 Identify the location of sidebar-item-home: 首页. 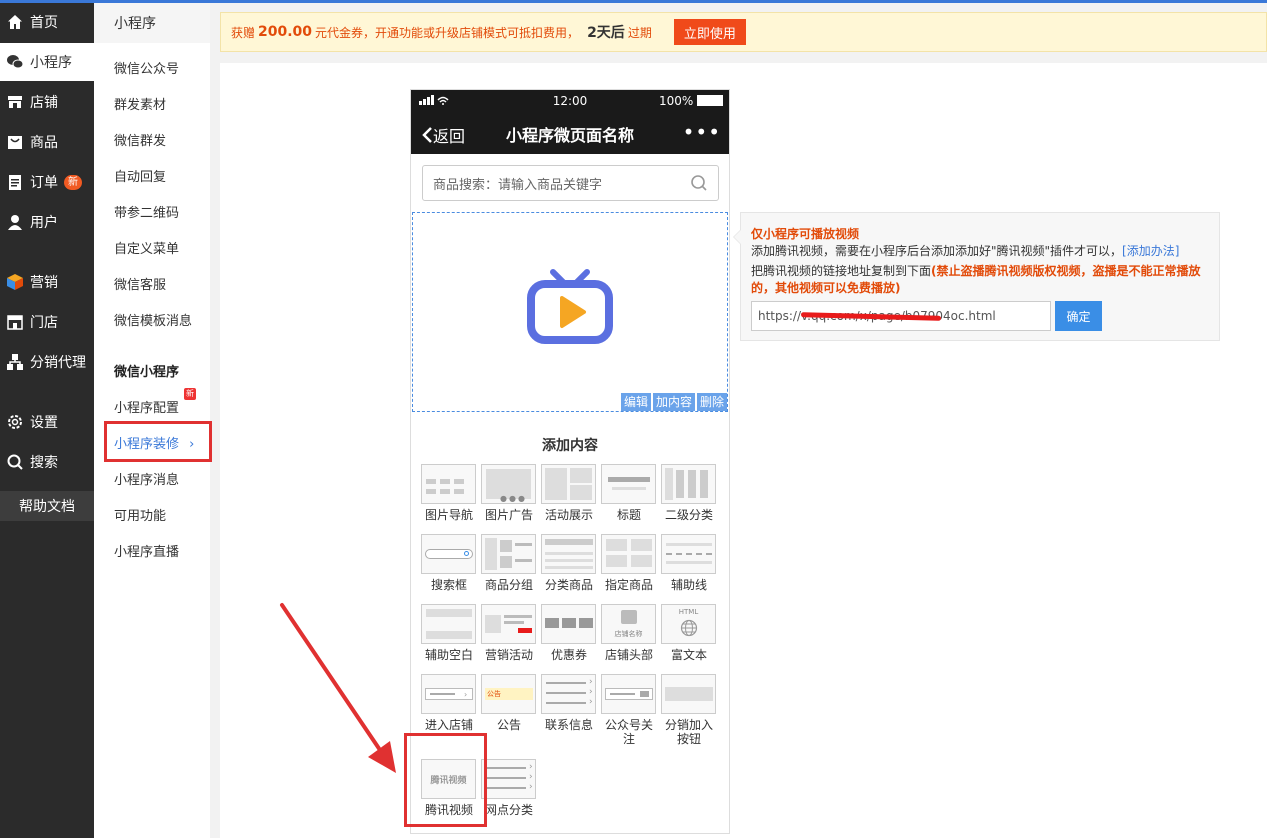
(47, 22).